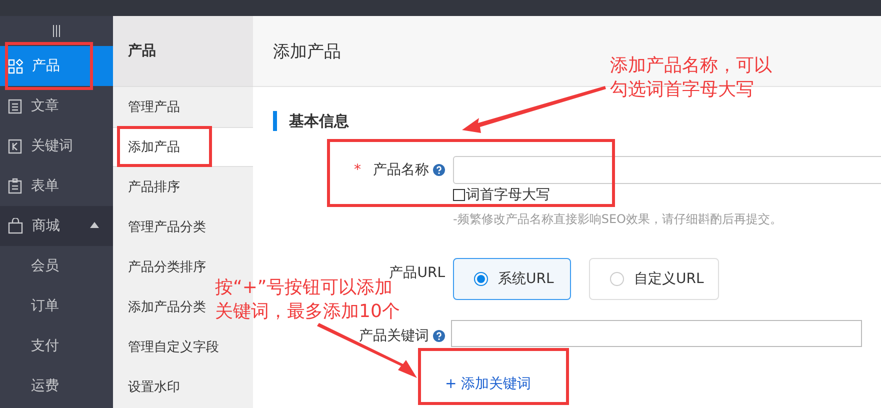 The image size is (881, 408). Describe the element at coordinates (691, 66) in the screenshot. I see `annotation-text: 添加产品名称，可以` at that location.